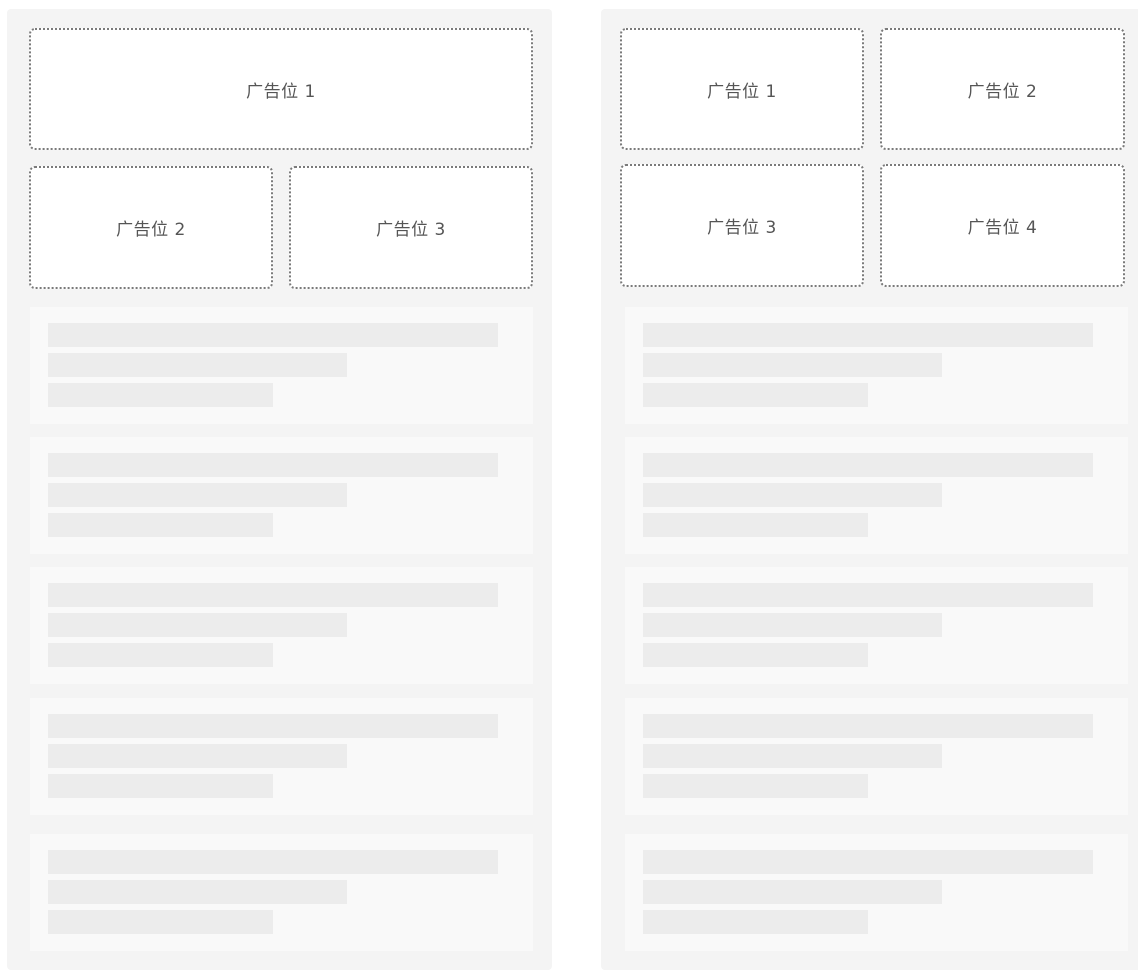 This screenshot has height=971, width=1138. I want to click on ad-slot-4: 广告位 4, so click(1002, 225).